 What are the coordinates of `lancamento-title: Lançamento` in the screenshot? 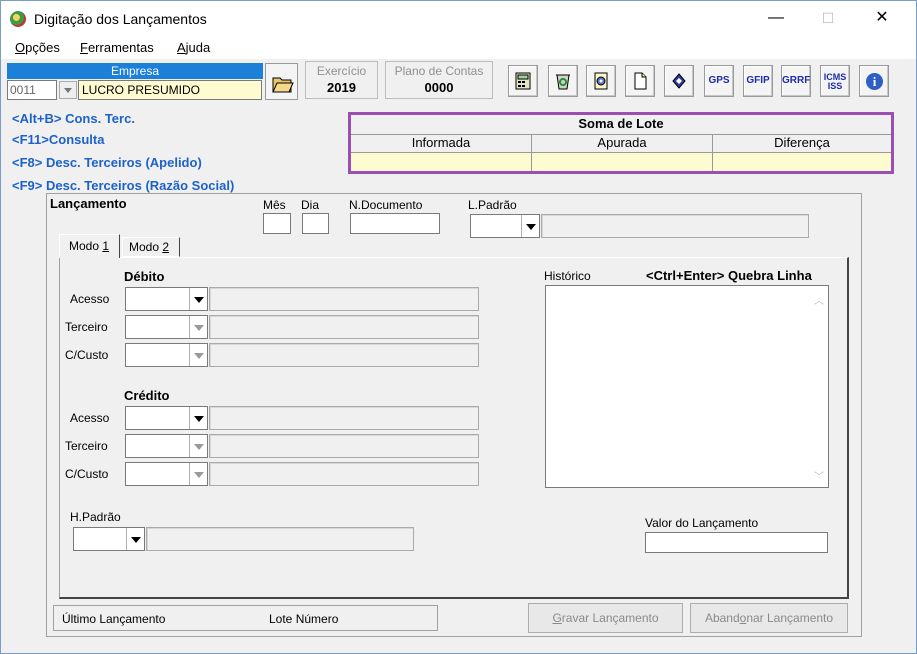 It's located at (88, 203).